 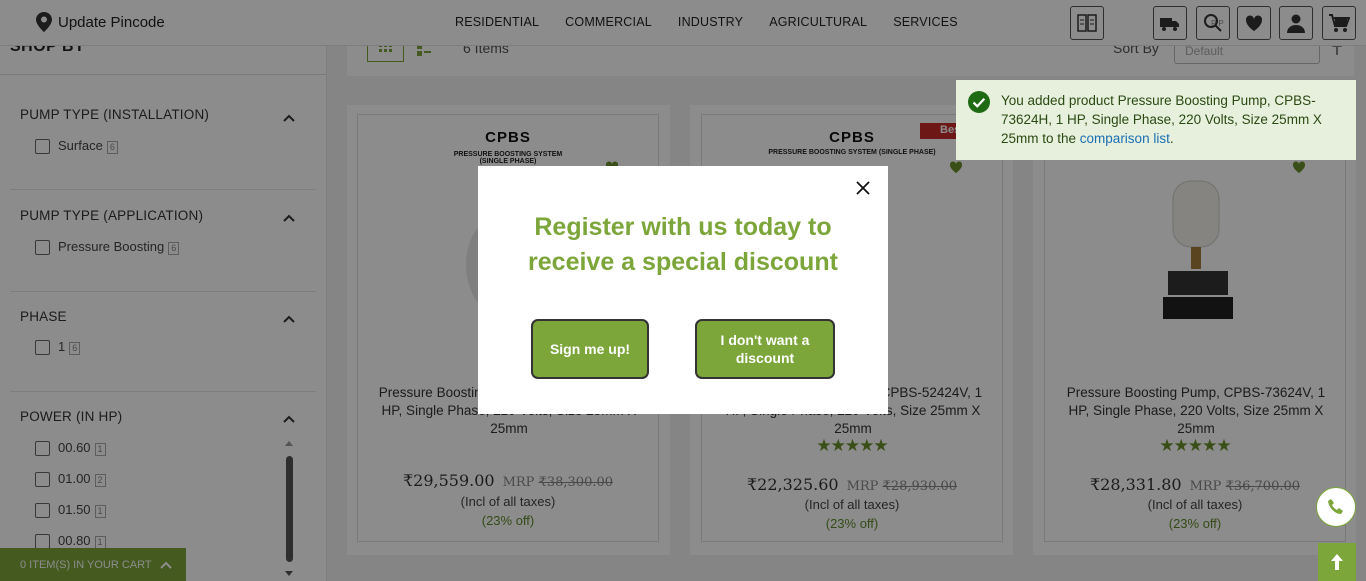 I want to click on comparison-list-link: comparison list, so click(x=1125, y=138).